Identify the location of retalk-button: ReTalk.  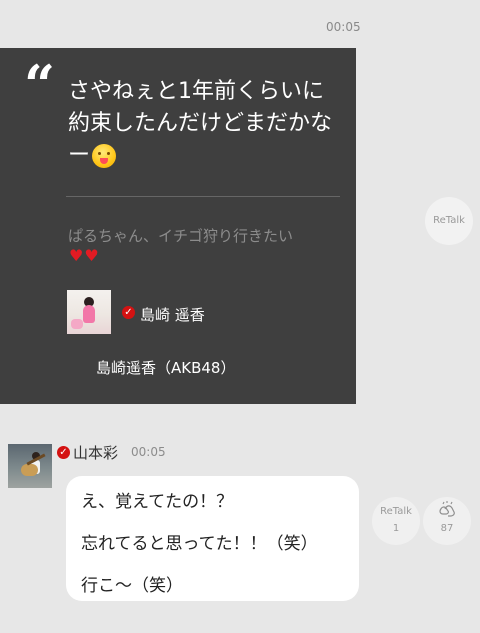
(449, 221).